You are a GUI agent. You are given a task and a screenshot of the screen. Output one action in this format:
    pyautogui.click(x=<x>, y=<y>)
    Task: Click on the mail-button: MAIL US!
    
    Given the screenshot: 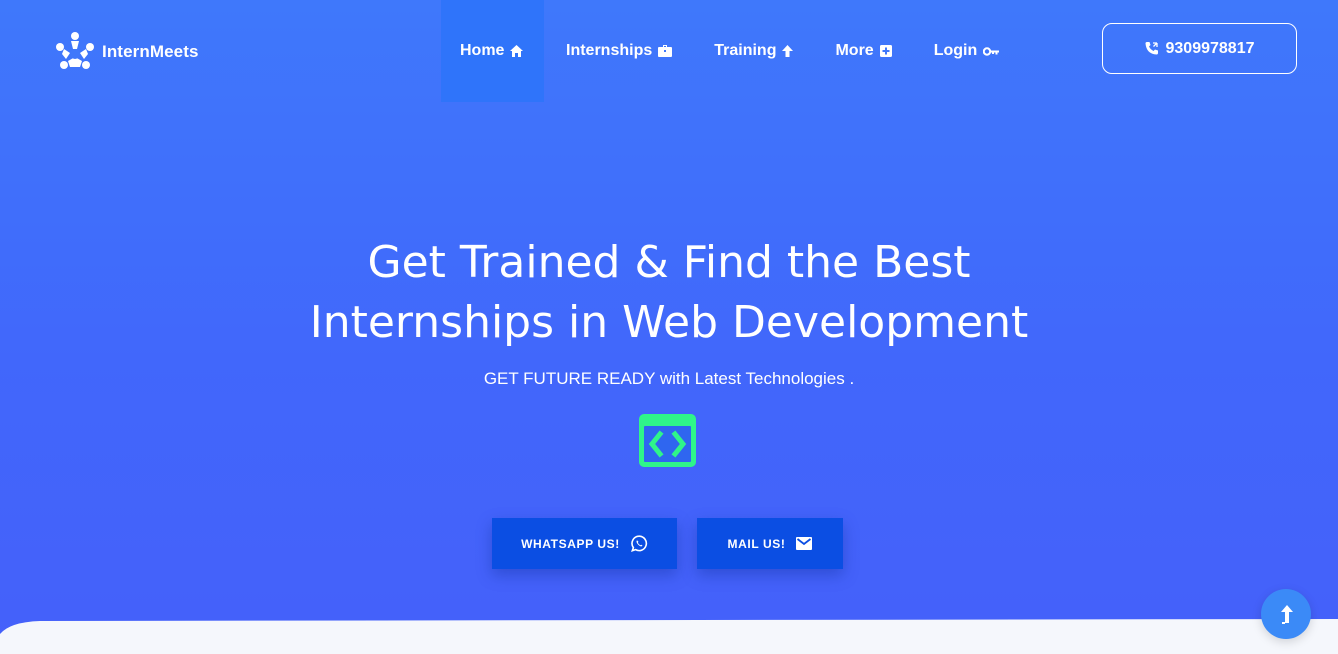 What is the action you would take?
    pyautogui.click(x=770, y=543)
    